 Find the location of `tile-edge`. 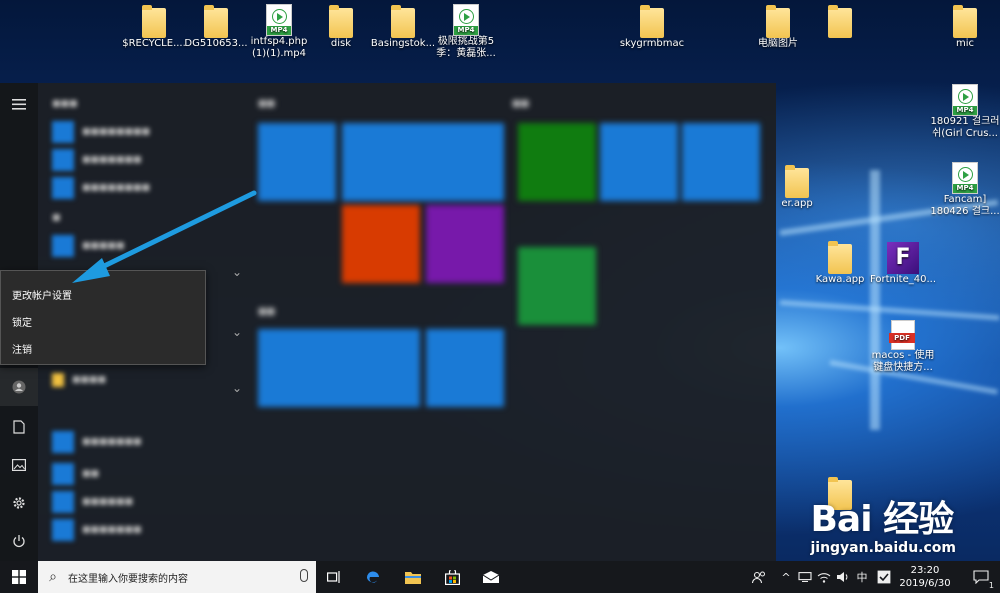

tile-edge is located at coordinates (465, 368).